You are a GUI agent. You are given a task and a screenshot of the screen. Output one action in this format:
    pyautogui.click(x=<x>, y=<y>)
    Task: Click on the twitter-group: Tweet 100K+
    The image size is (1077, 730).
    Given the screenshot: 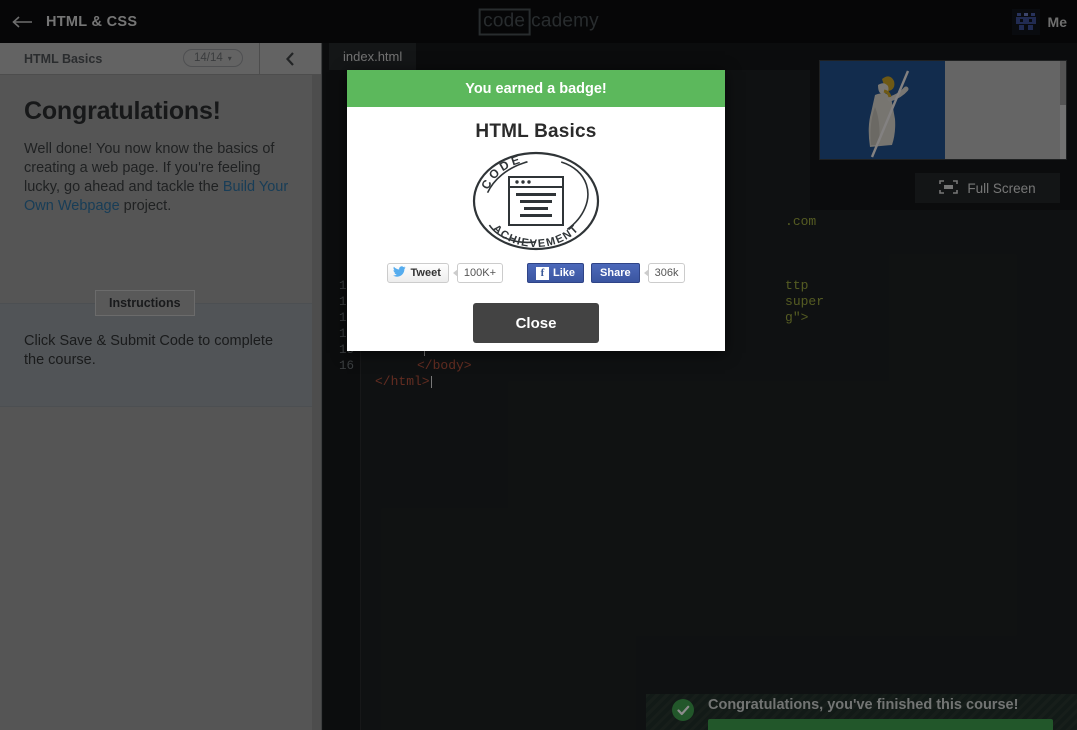 What is the action you would take?
    pyautogui.click(x=445, y=273)
    